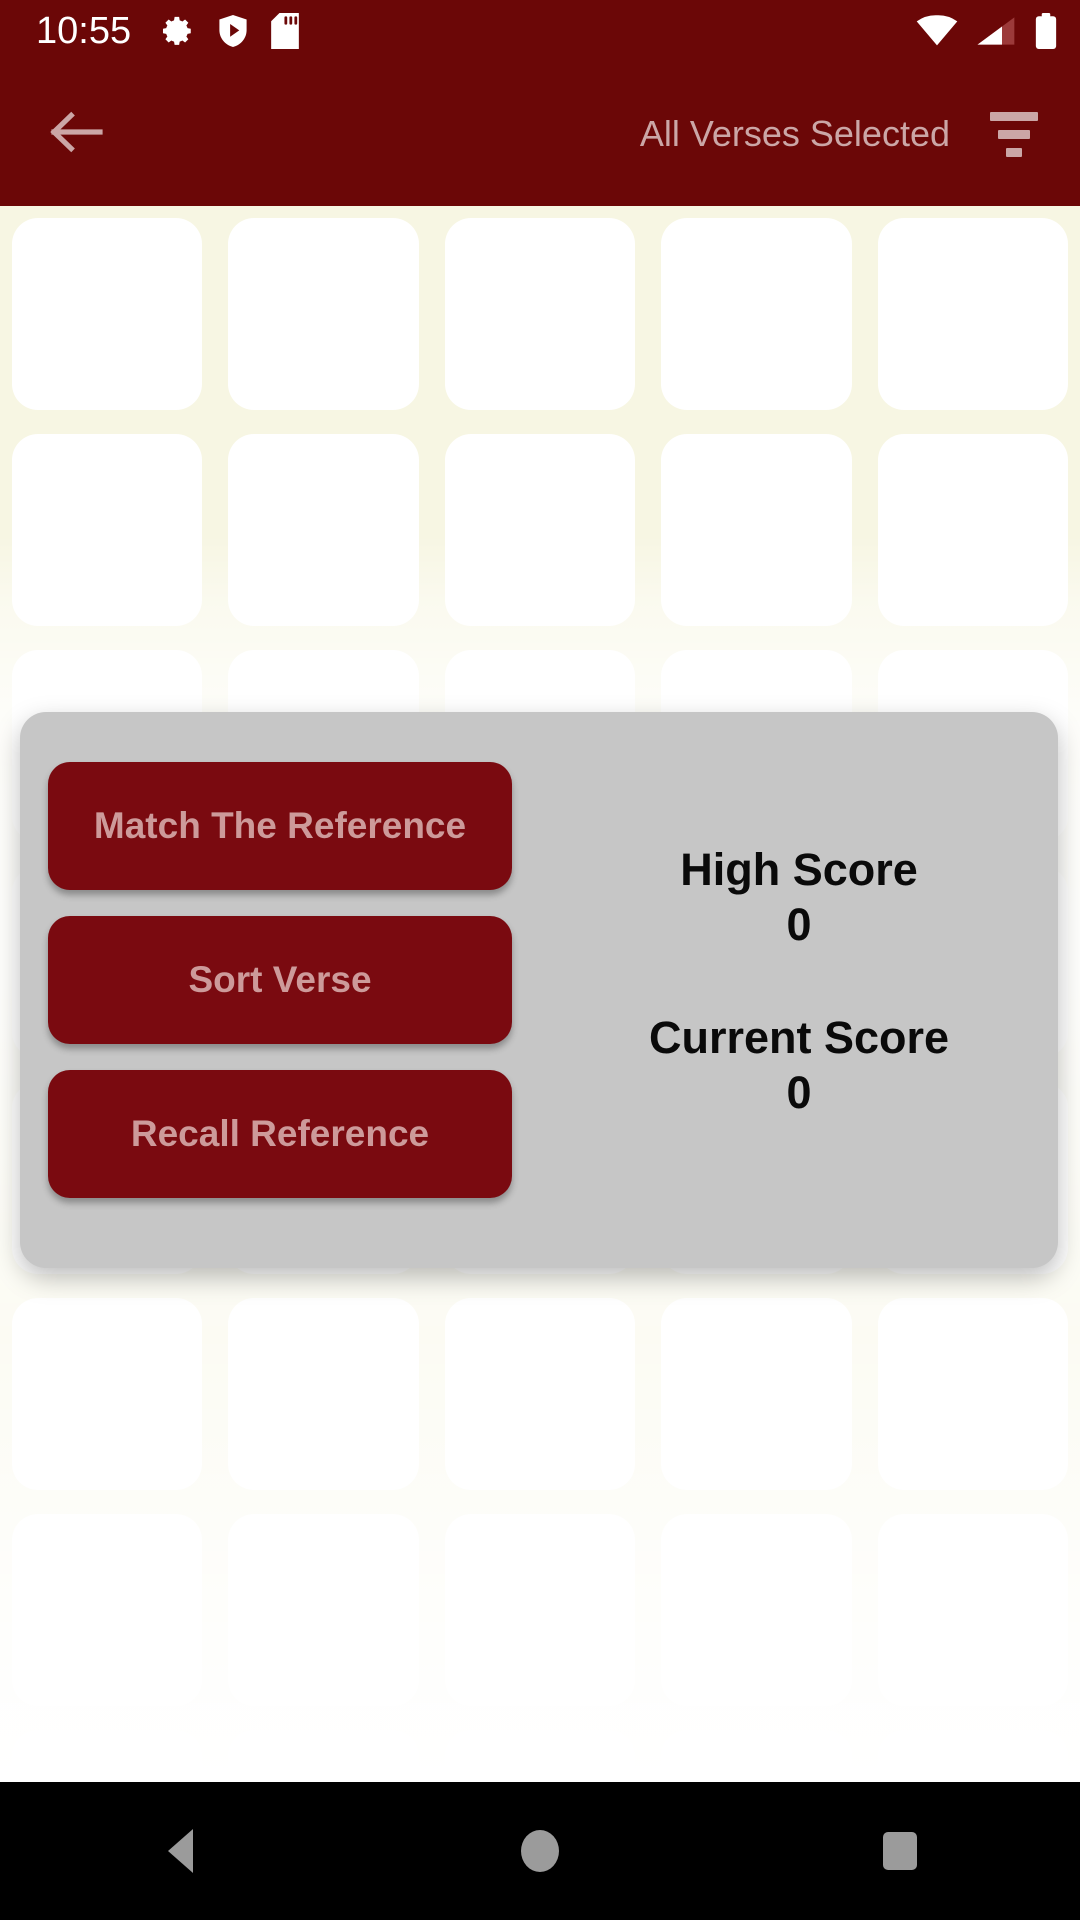 Image resolution: width=1080 pixels, height=1920 pixels. I want to click on android-nav-bar, so click(540, 1851).